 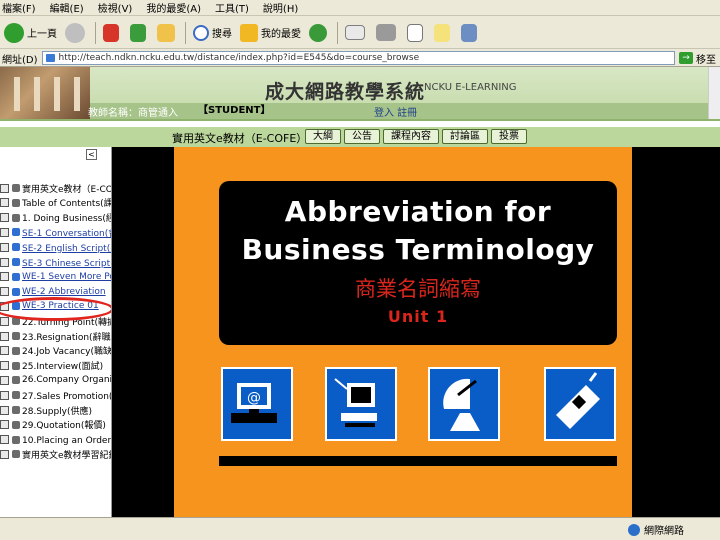 I want to click on tree-item: Table of Contents(課目錄), so click(x=56, y=203).